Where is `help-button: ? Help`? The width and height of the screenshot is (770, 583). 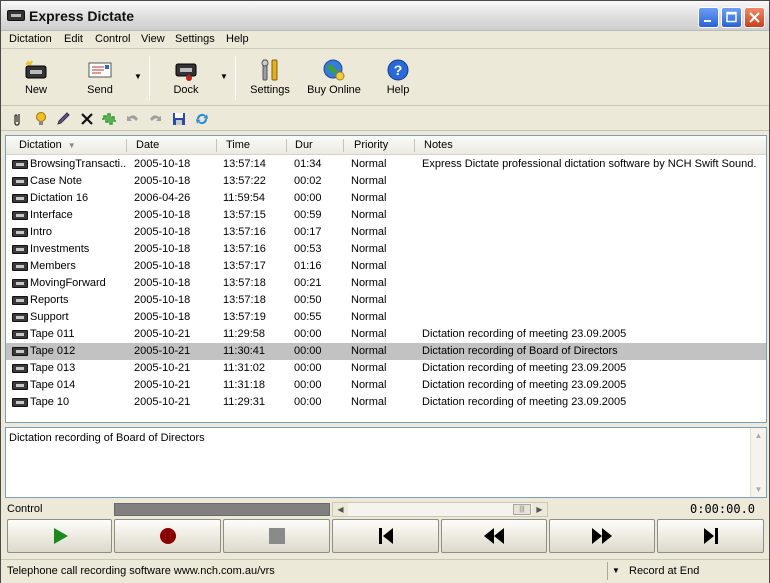 help-button: ? Help is located at coordinates (398, 78).